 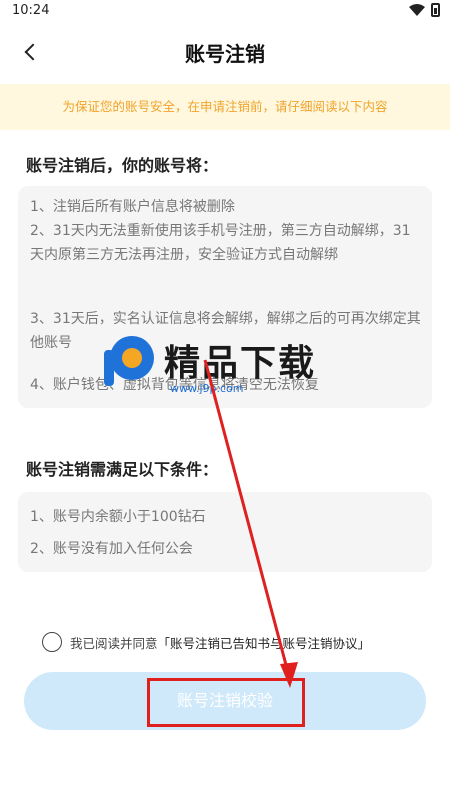 I want to click on security-notice: 为保证您的账号安全，在申请注销前，请仔细阅读以下内容, so click(x=225, y=107).